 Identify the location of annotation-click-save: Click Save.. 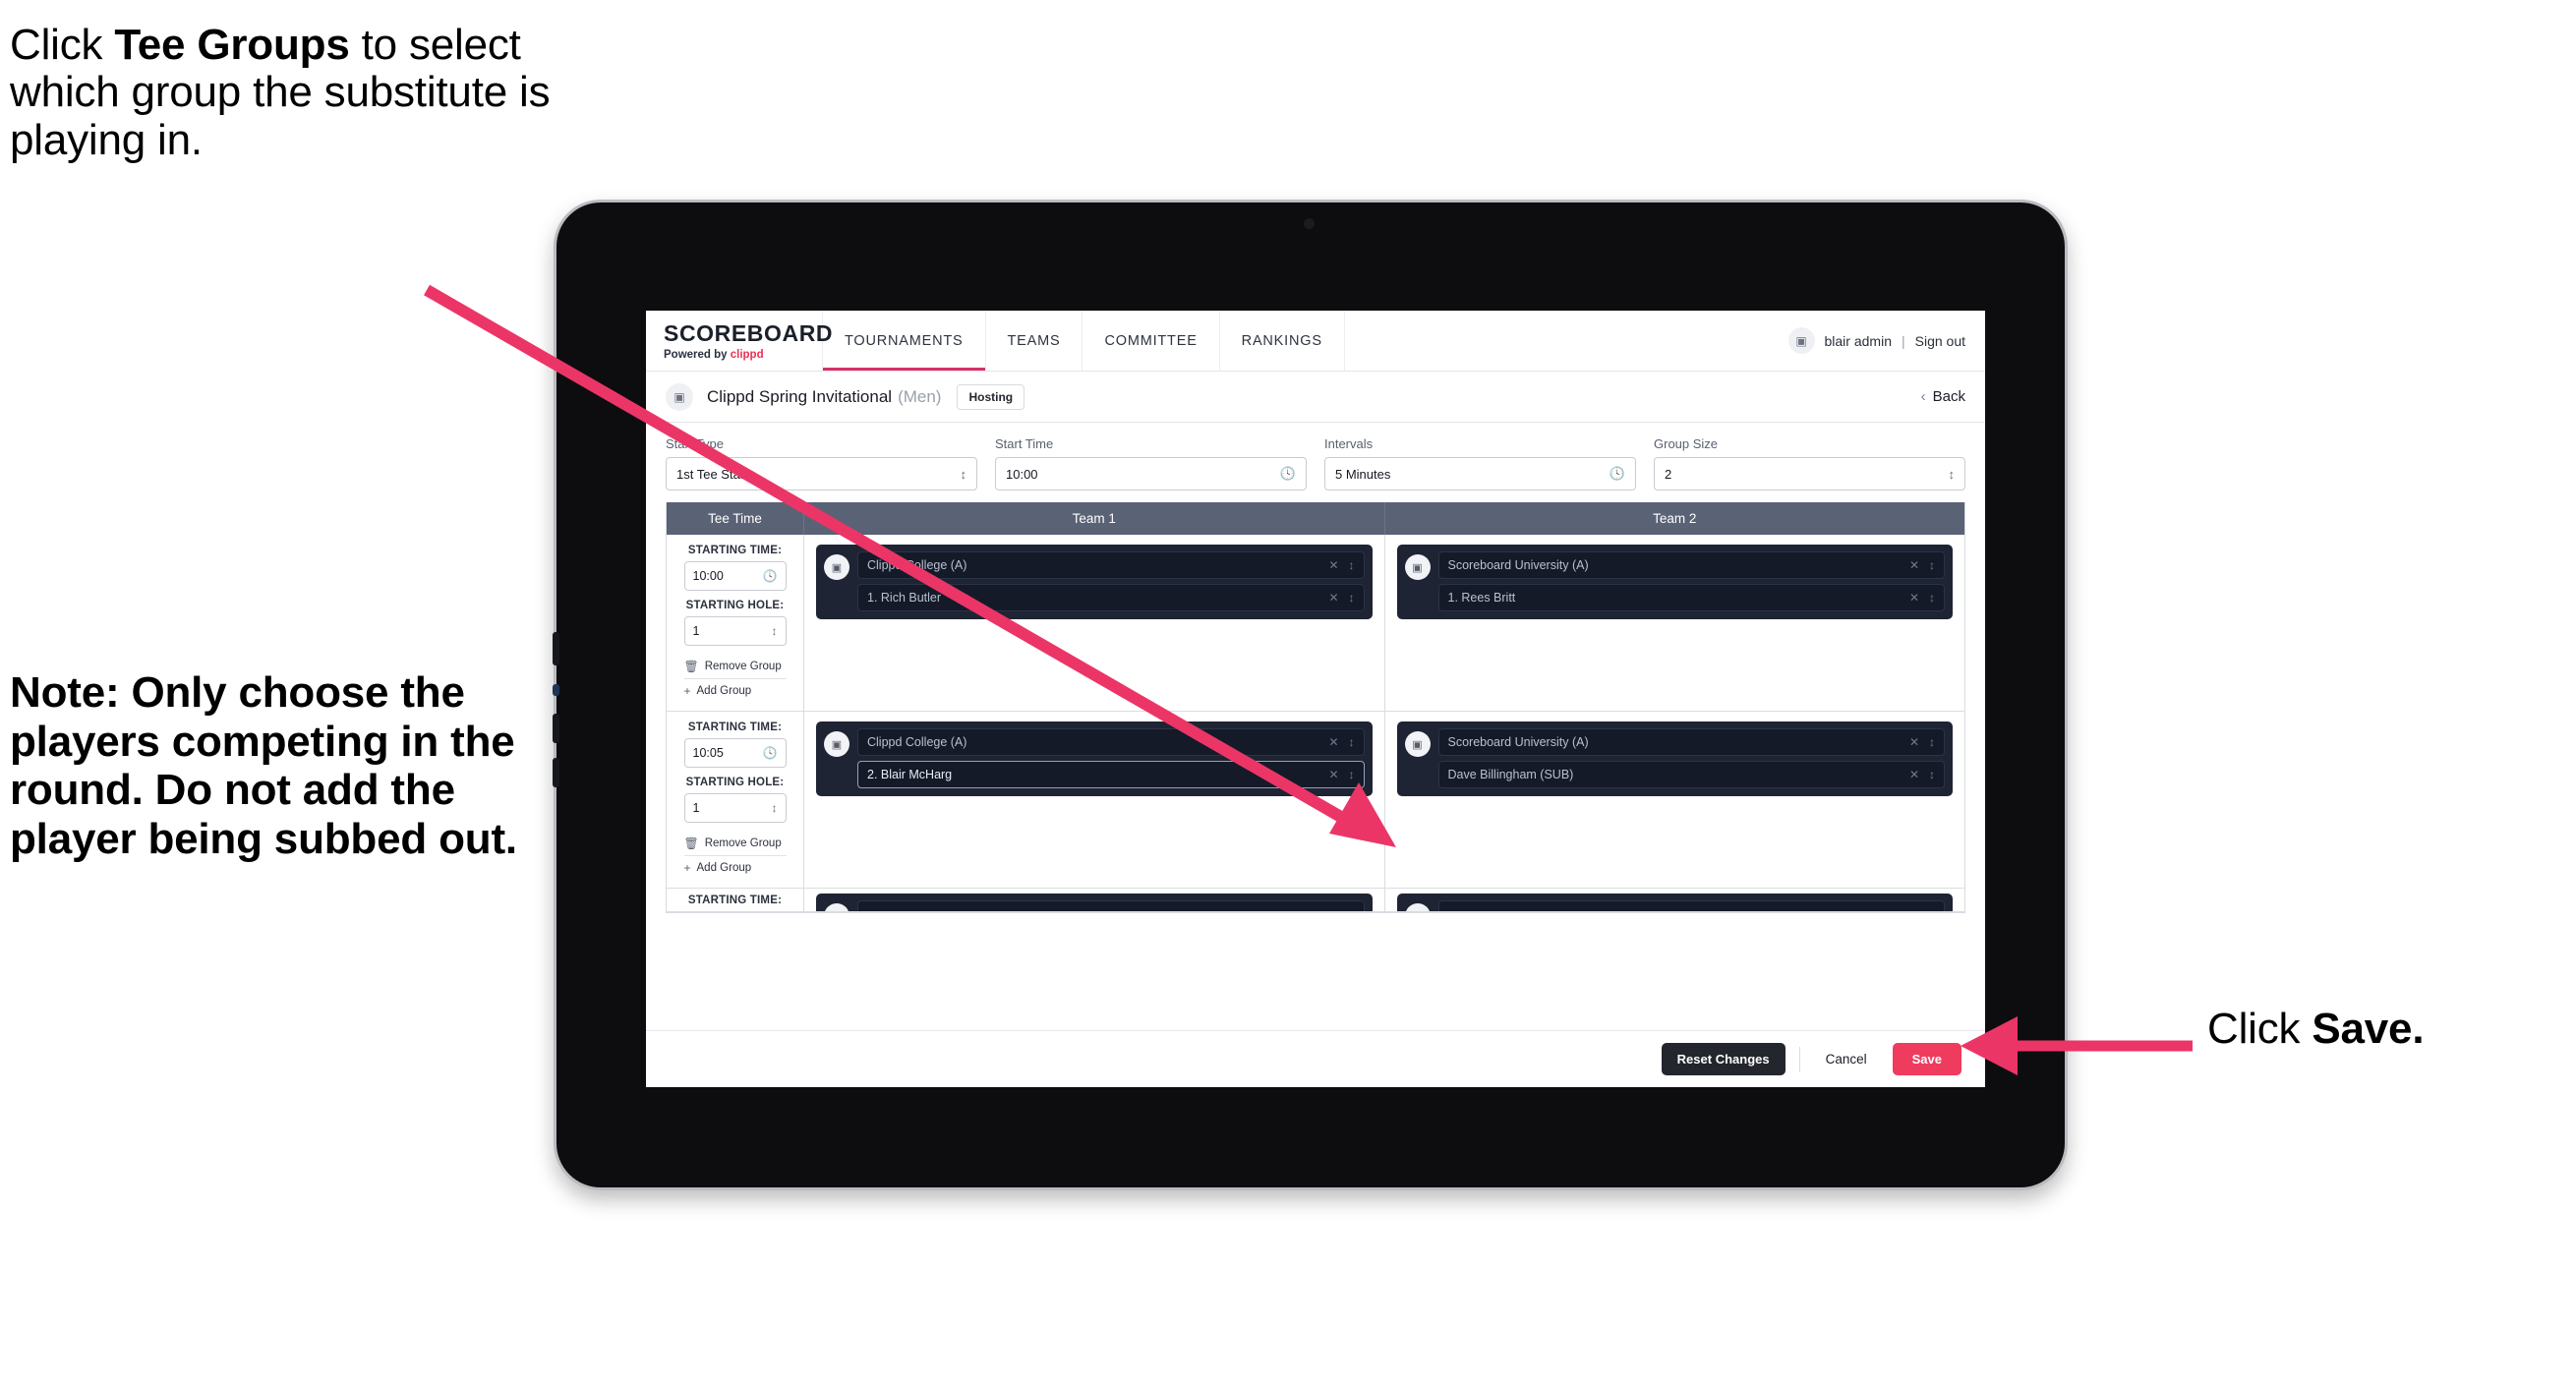
(2384, 1029).